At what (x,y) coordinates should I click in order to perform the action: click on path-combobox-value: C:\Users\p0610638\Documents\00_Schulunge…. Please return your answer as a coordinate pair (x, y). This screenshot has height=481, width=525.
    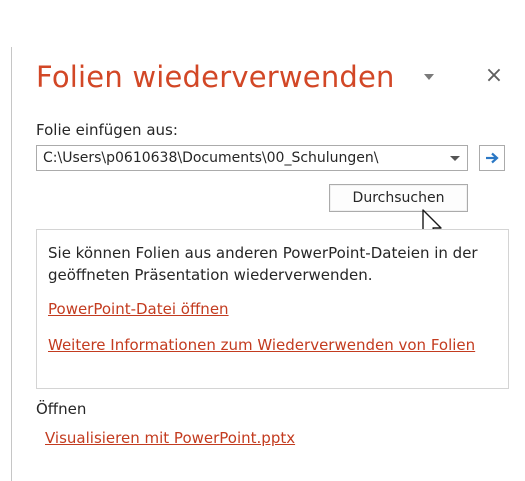
    Looking at the image, I should click on (211, 158).